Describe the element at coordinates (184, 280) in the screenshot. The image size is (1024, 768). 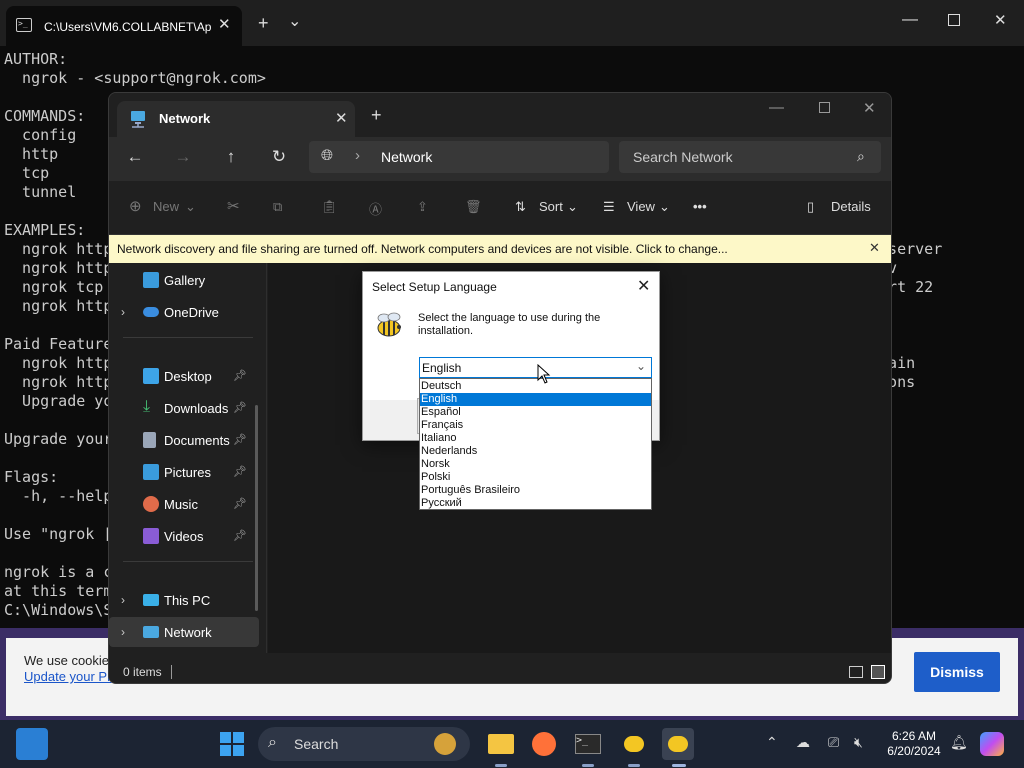
I see `sidebar-item-gallery: Gallery` at that location.